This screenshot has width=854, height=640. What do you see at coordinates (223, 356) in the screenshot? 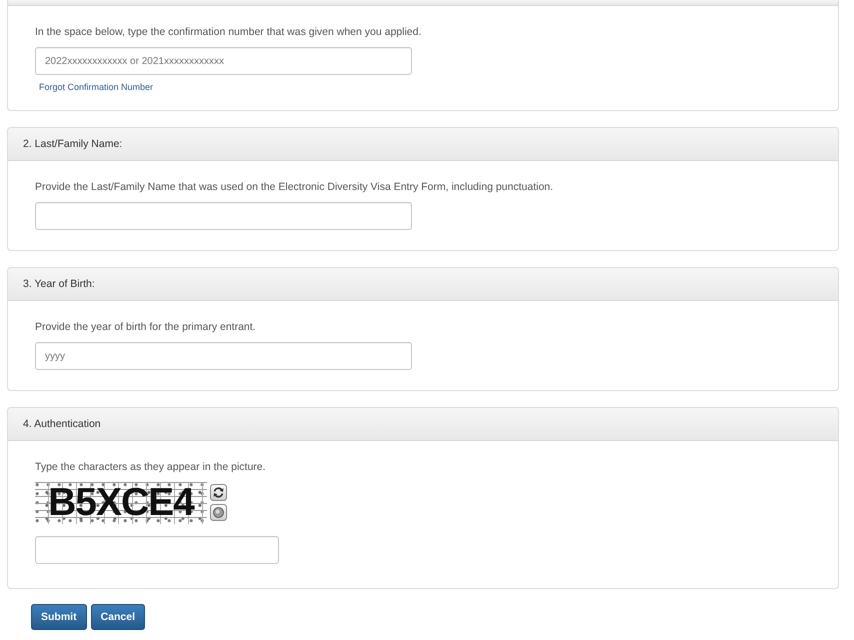
I see `text-input-field: yyyy` at bounding box center [223, 356].